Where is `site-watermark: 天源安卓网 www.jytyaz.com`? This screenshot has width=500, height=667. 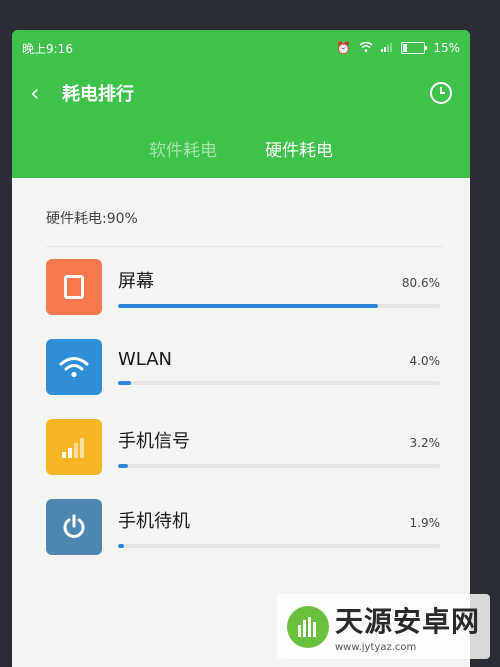
site-watermark: 天源安卓网 www.jytyaz.com is located at coordinates (383, 626).